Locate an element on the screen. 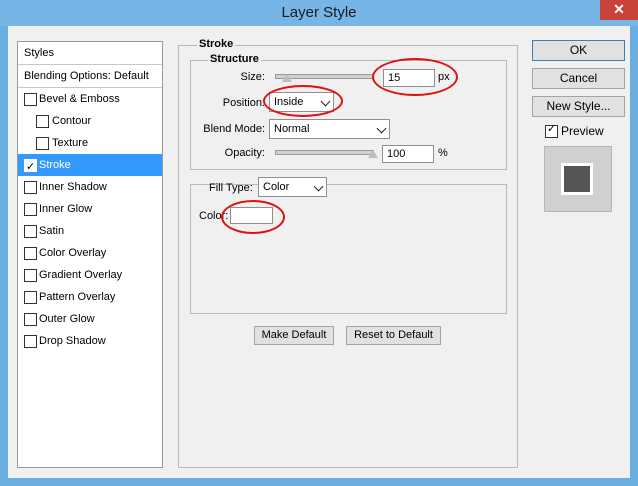 This screenshot has width=638, height=486. window-title: Layer Style is located at coordinates (319, 12).